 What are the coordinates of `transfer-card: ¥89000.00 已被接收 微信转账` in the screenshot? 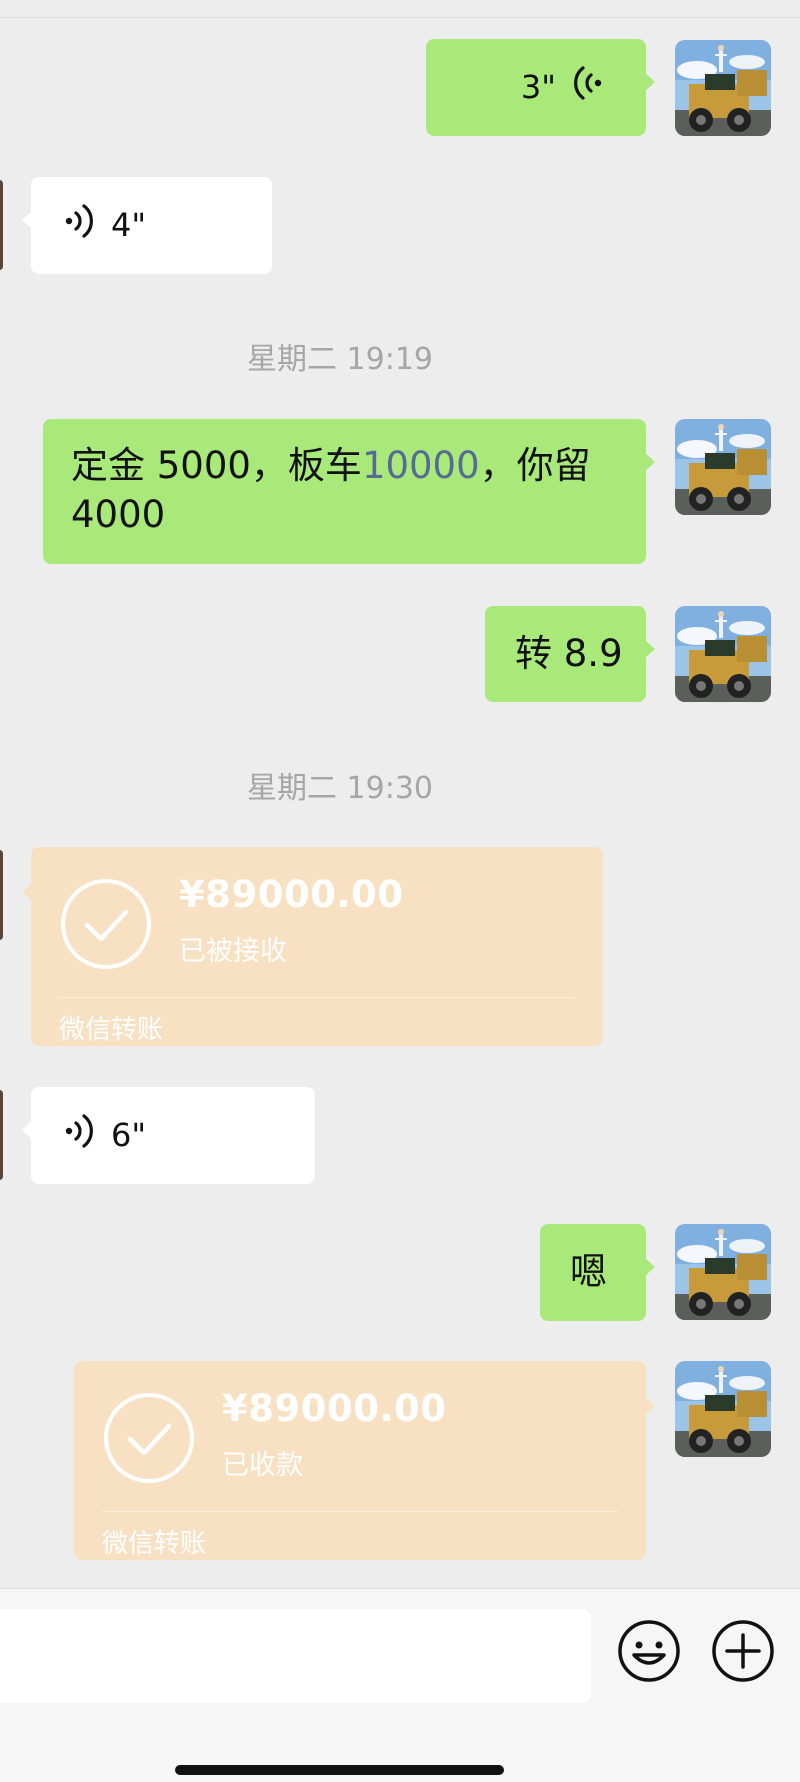 It's located at (312, 946).